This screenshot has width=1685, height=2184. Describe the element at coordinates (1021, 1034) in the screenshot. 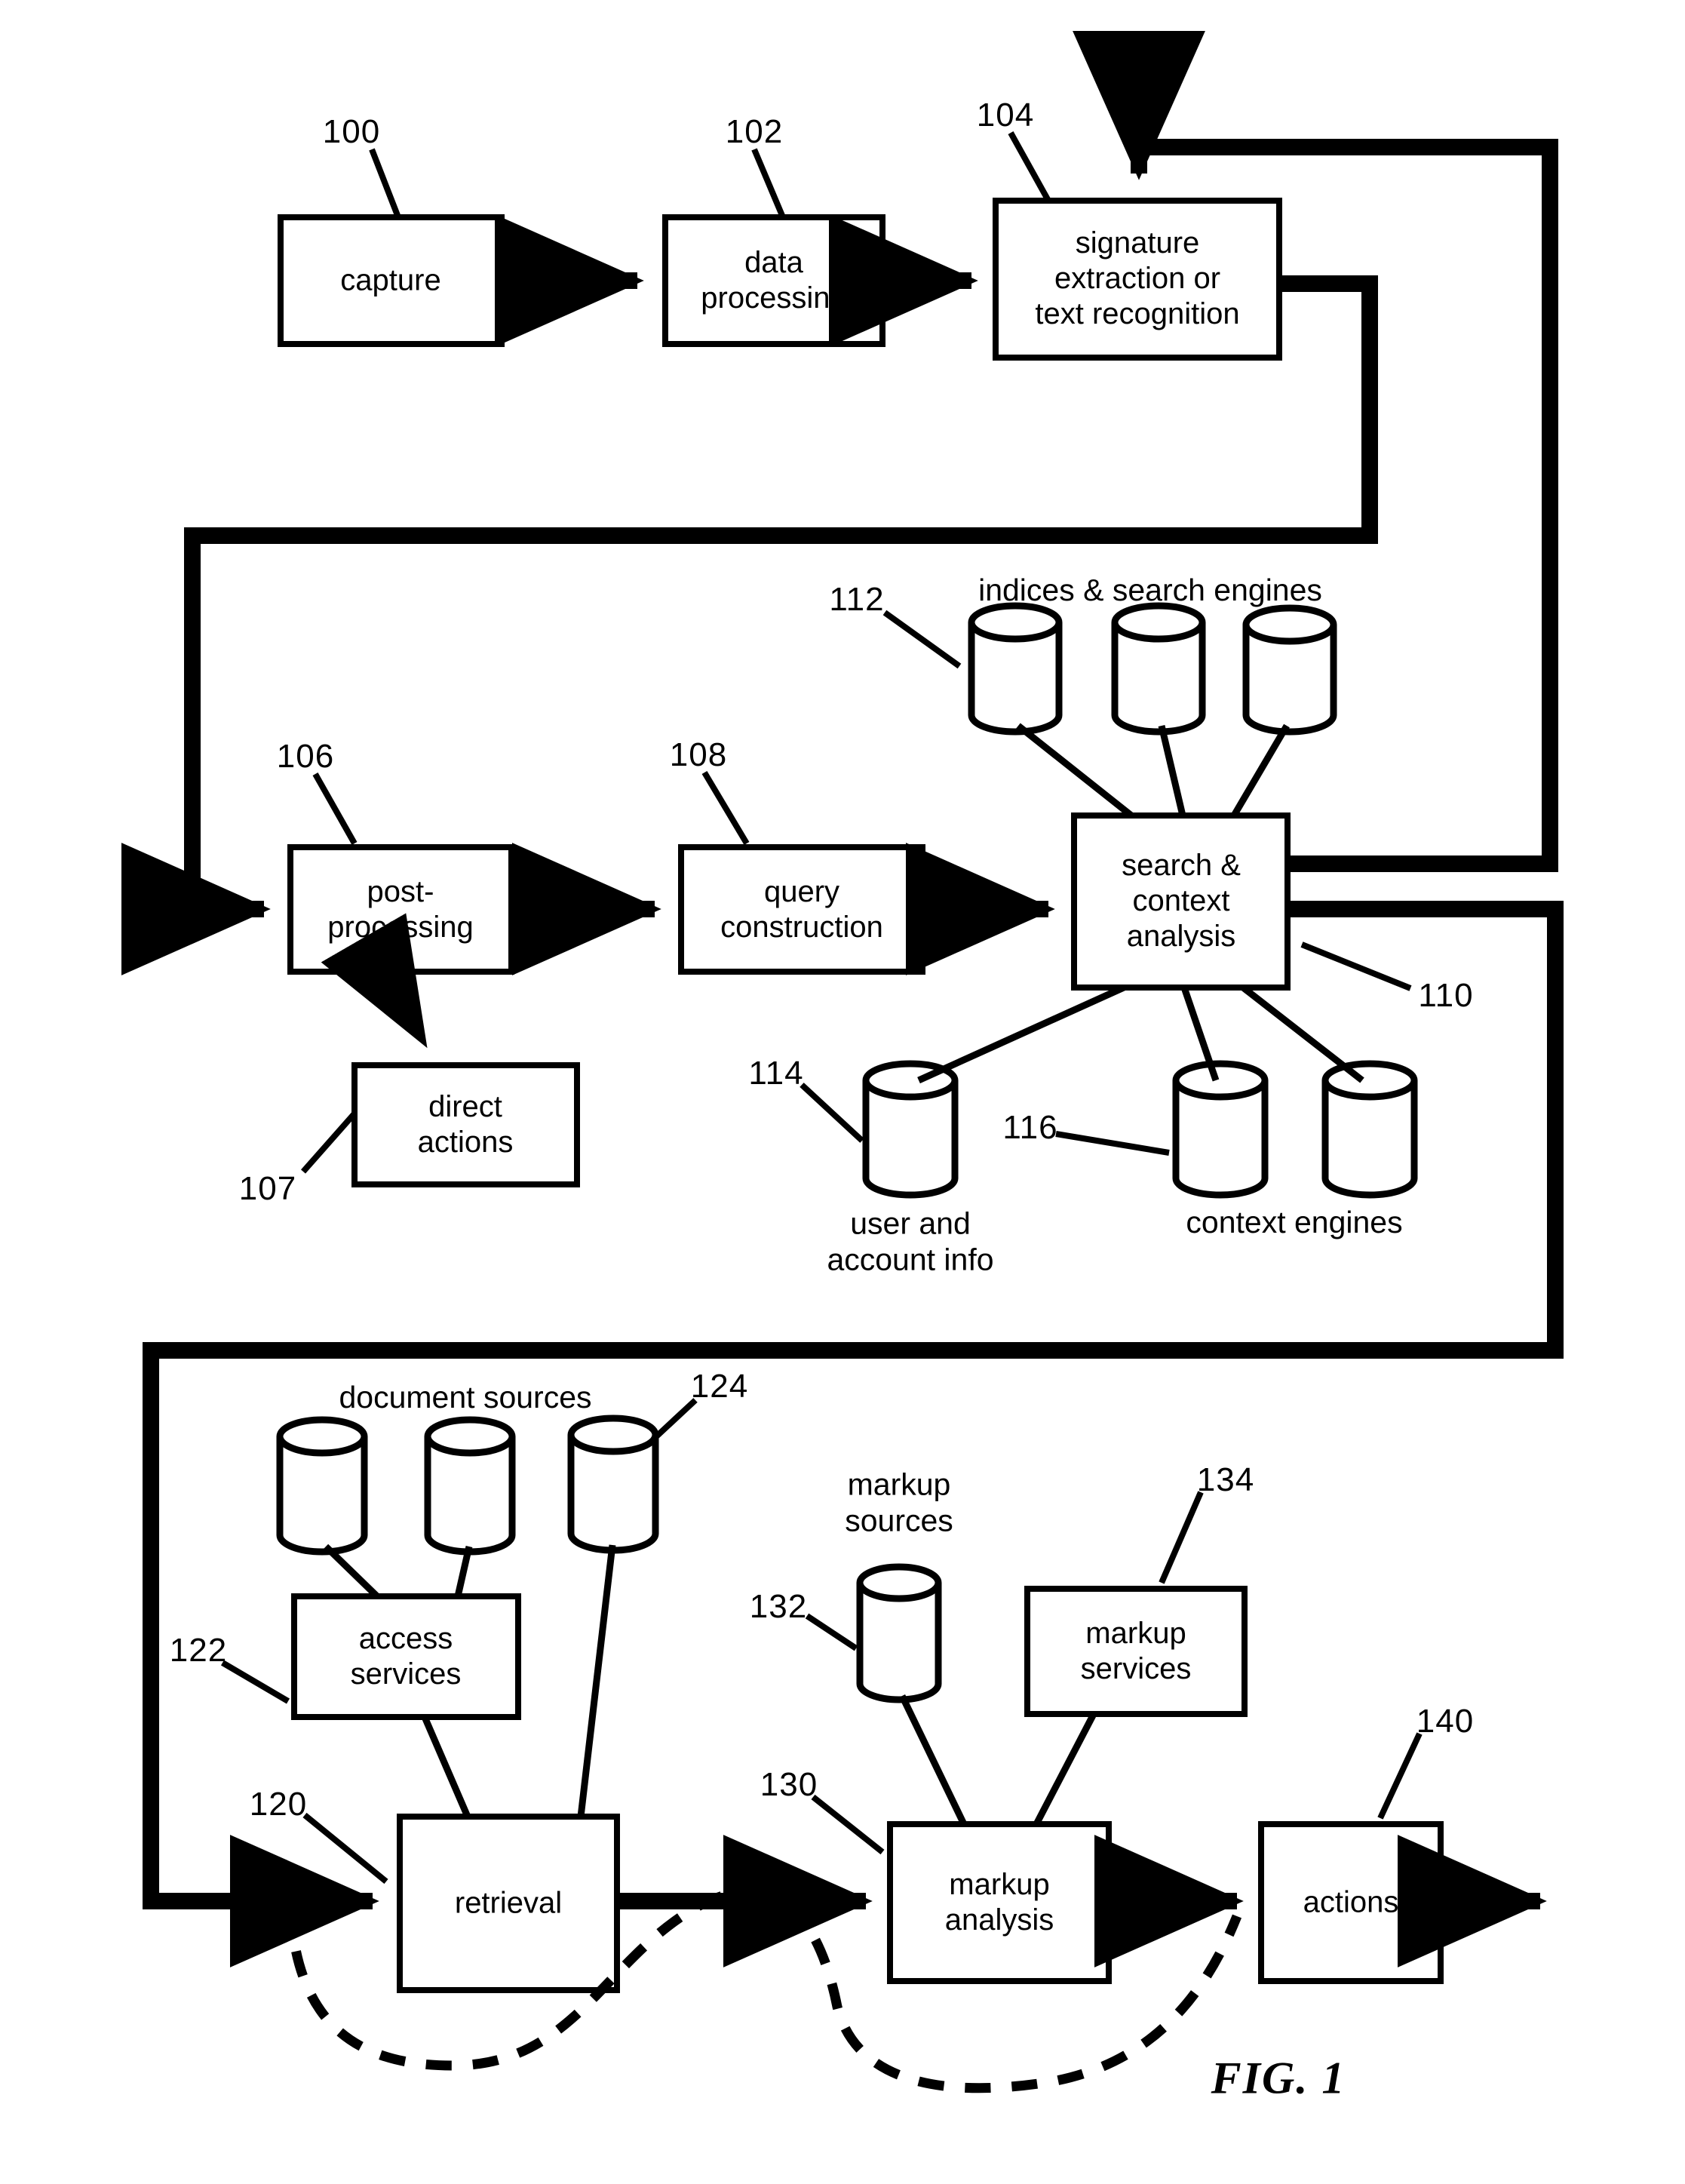

I see `line-search-to-useracct` at that location.